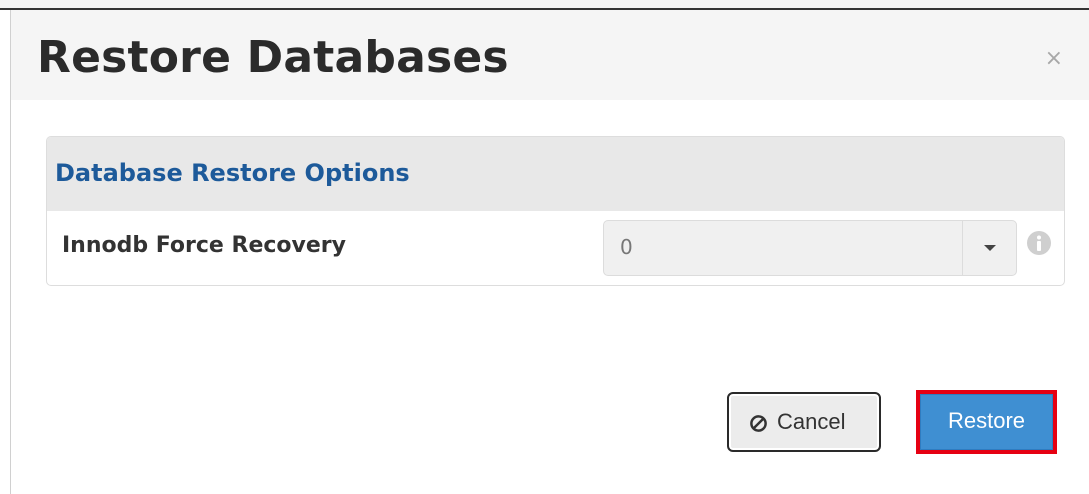 The image size is (1089, 494). I want to click on panel-title: Database Restore Options, so click(232, 173).